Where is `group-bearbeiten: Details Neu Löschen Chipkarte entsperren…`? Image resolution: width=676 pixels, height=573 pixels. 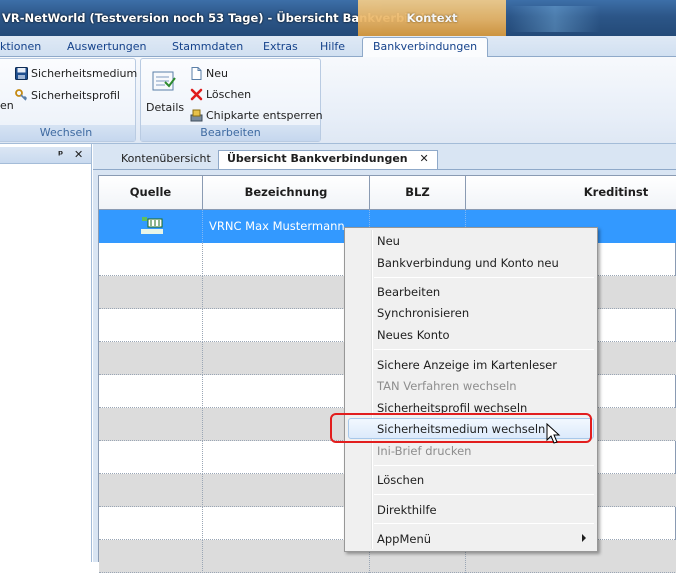 group-bearbeiten: Details Neu Löschen Chipkarte entsperren… is located at coordinates (231, 100).